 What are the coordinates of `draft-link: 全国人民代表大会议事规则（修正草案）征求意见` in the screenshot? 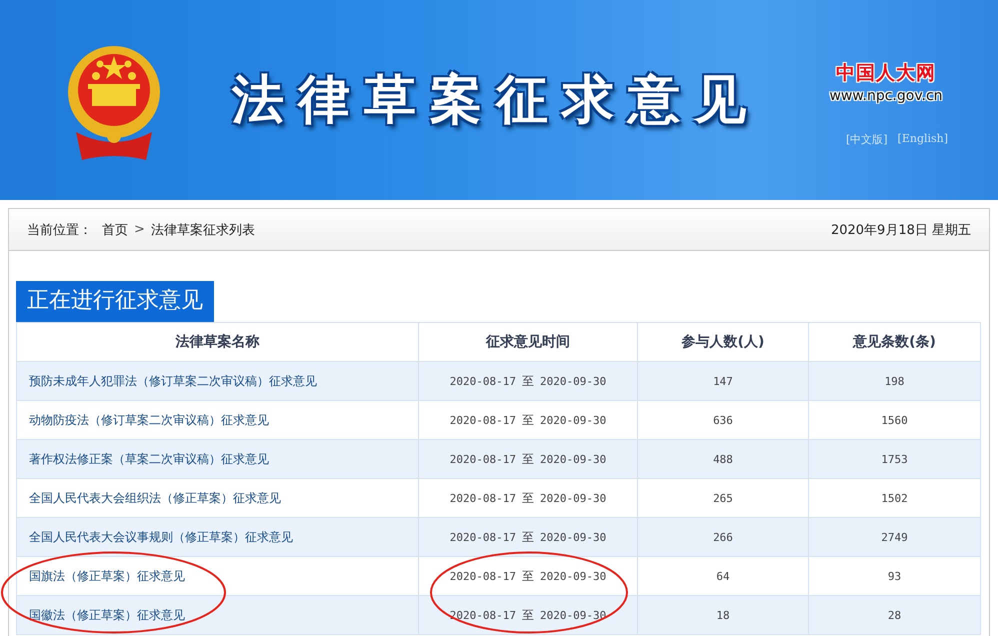 It's located at (161, 537).